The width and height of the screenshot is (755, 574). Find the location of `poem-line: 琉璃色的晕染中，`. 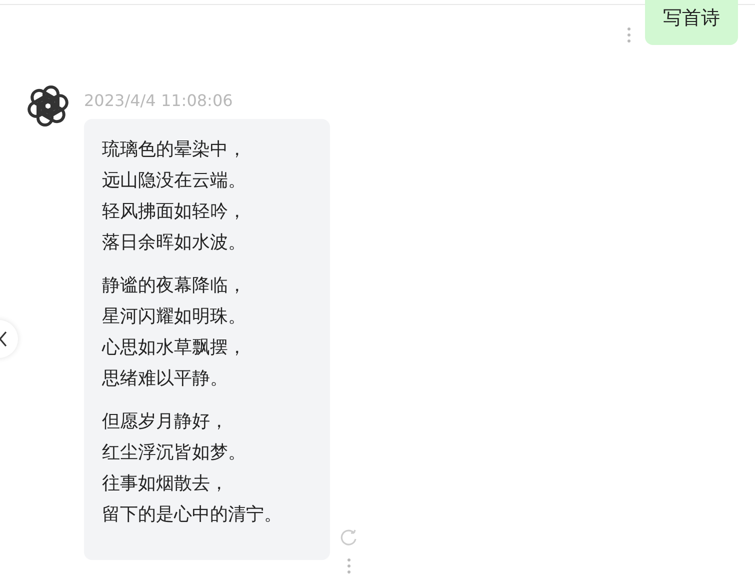

poem-line: 琉璃色的晕染中， is located at coordinates (174, 150).